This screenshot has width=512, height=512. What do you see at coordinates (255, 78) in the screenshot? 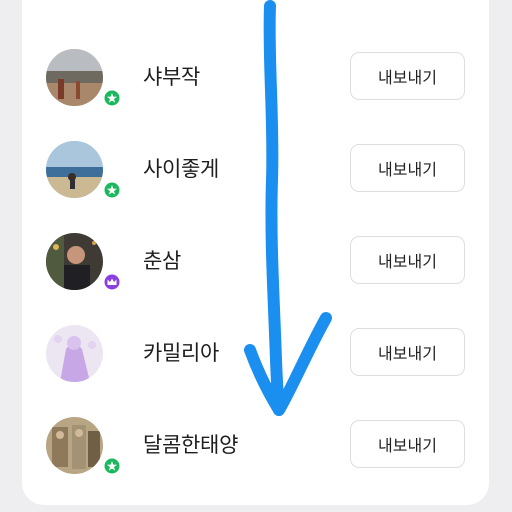
I see `list-item: 샤부작 내보내기` at bounding box center [255, 78].